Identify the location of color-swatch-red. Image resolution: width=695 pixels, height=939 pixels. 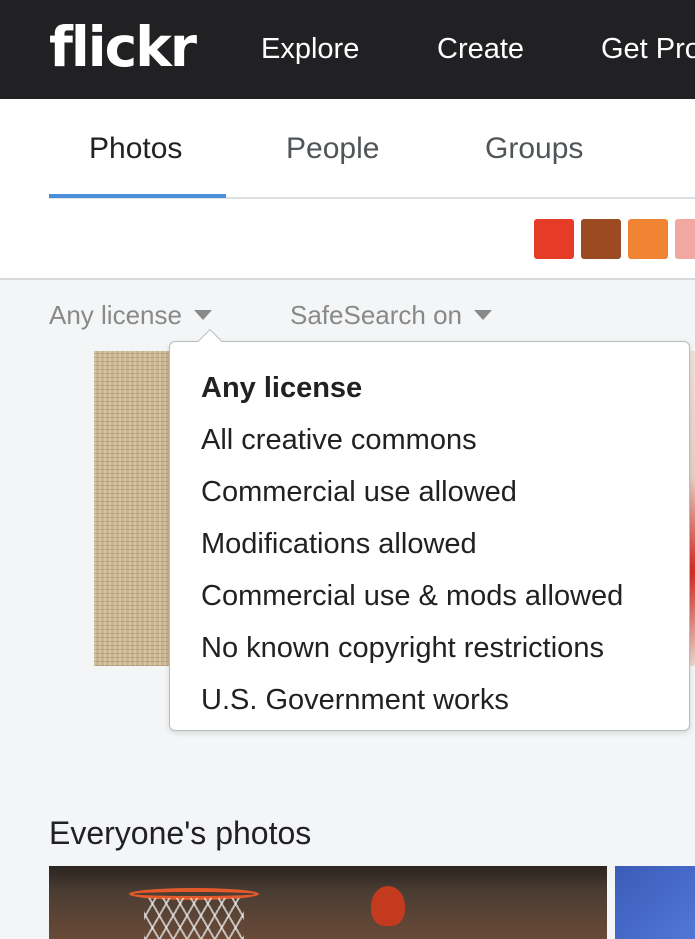
(554, 239).